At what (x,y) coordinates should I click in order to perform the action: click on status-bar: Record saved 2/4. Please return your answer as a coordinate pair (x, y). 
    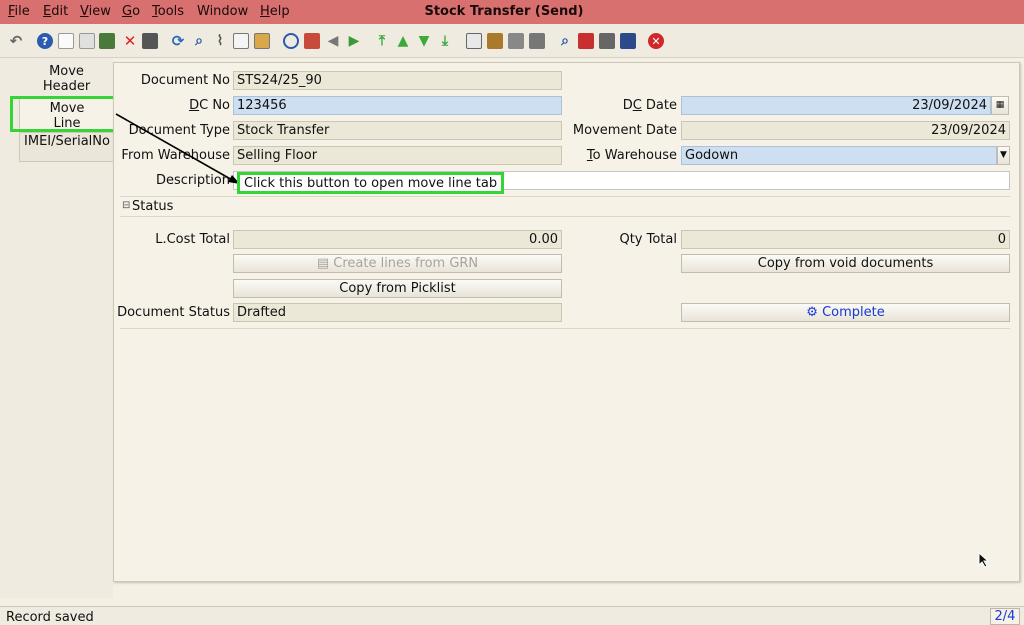
    Looking at the image, I should click on (512, 615).